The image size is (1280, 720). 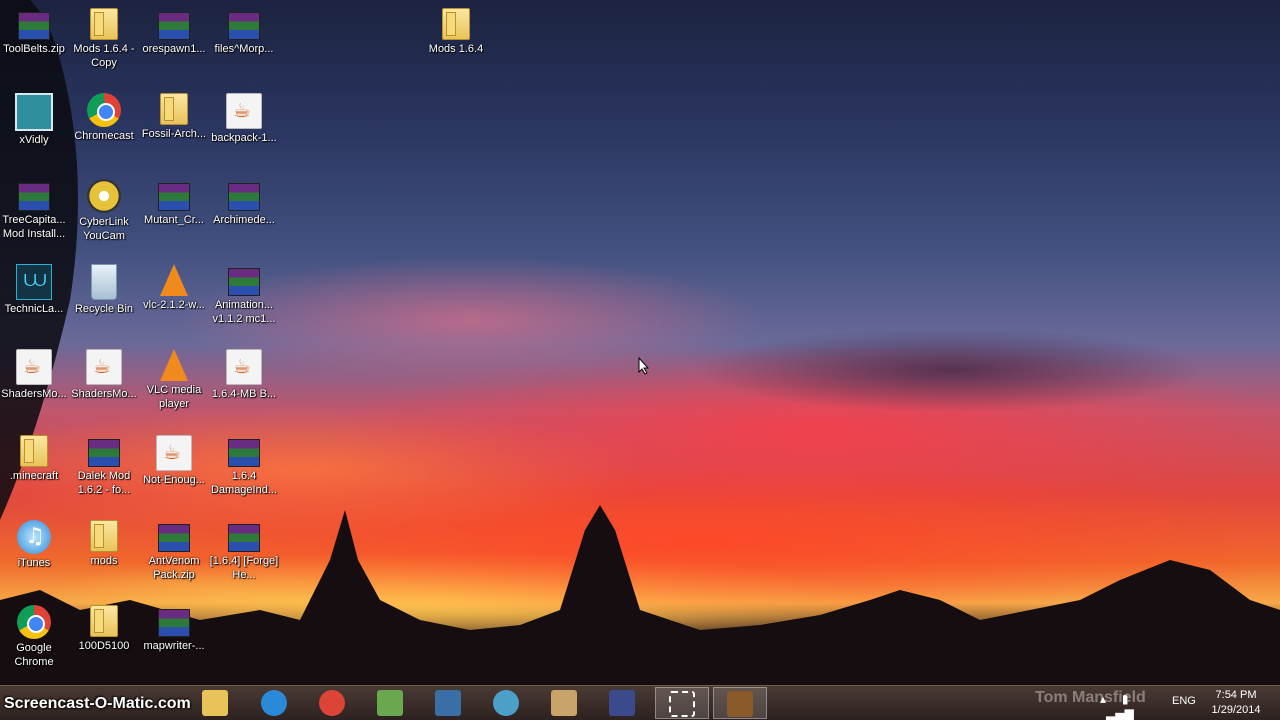 What do you see at coordinates (35, 457) in the screenshot?
I see `desktop-icon: .minecraft` at bounding box center [35, 457].